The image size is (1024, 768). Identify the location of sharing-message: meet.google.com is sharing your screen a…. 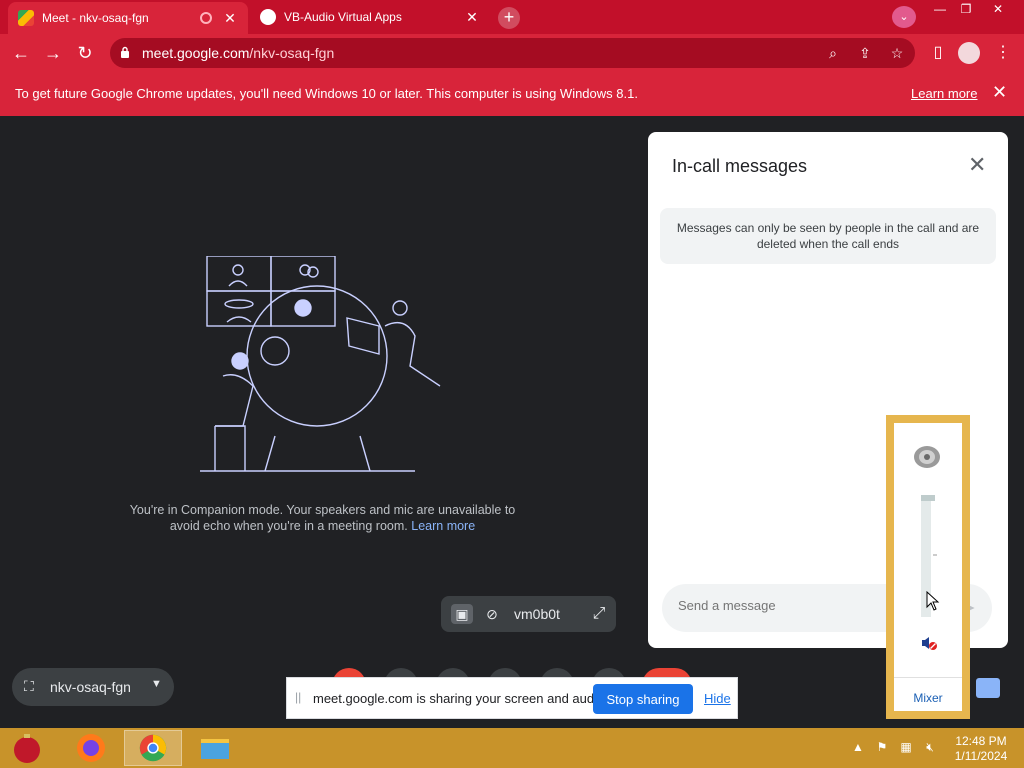
(460, 698).